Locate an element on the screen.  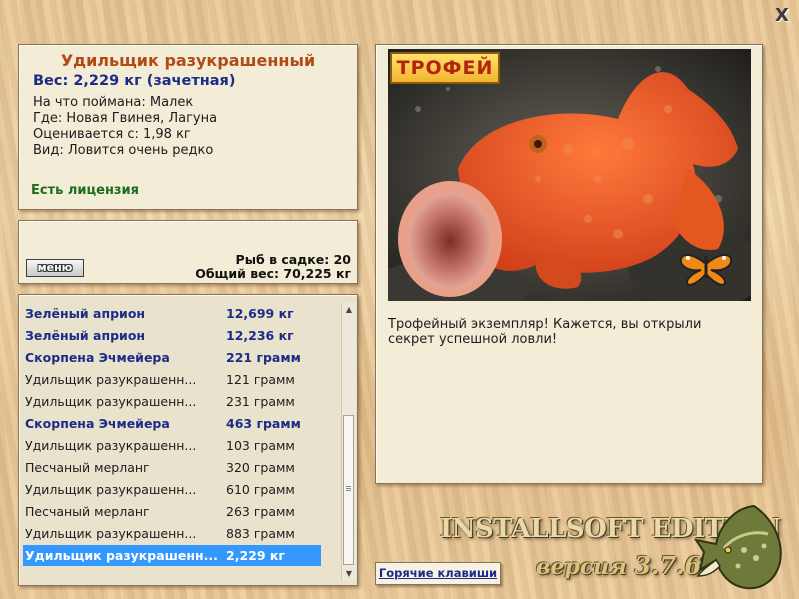
hotkeys-button: Горячие клавиши is located at coordinates (438, 573).